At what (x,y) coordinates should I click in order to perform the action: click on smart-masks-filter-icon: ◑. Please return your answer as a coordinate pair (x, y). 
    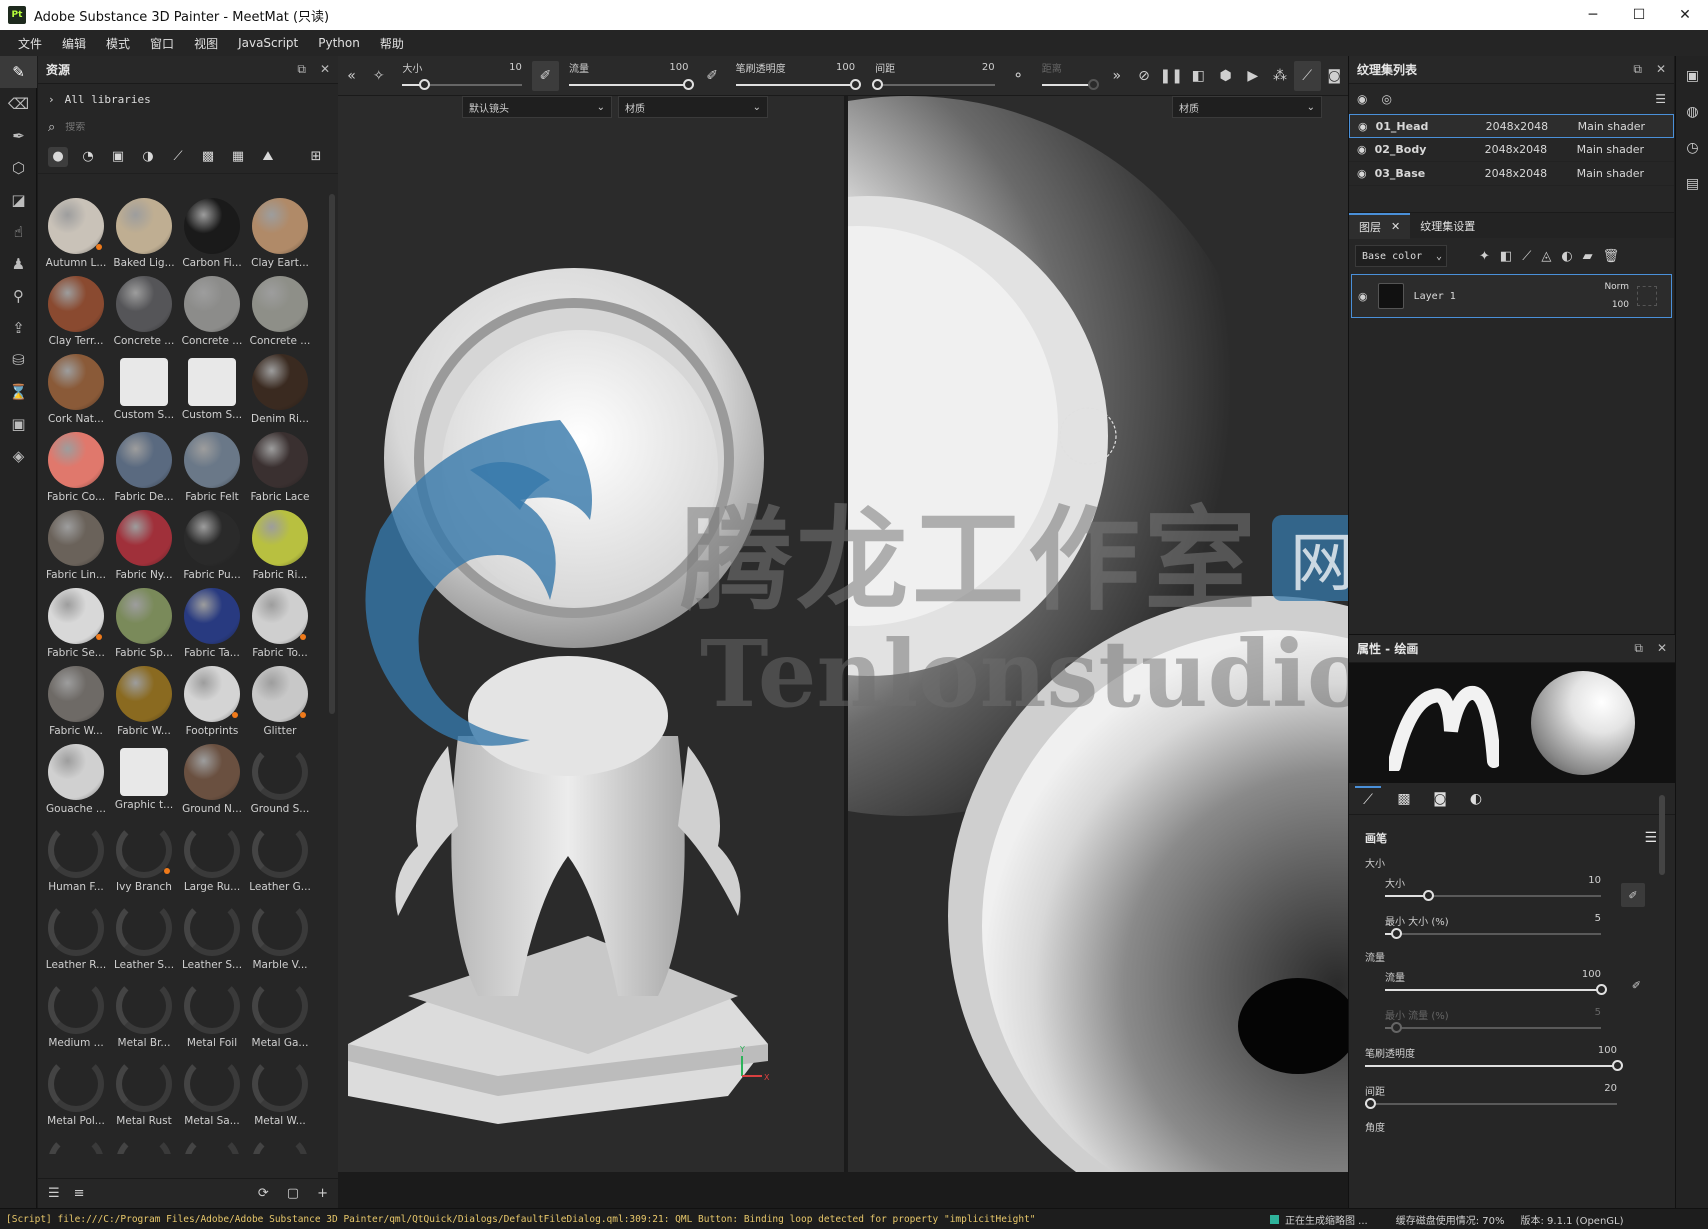
    Looking at the image, I should click on (148, 157).